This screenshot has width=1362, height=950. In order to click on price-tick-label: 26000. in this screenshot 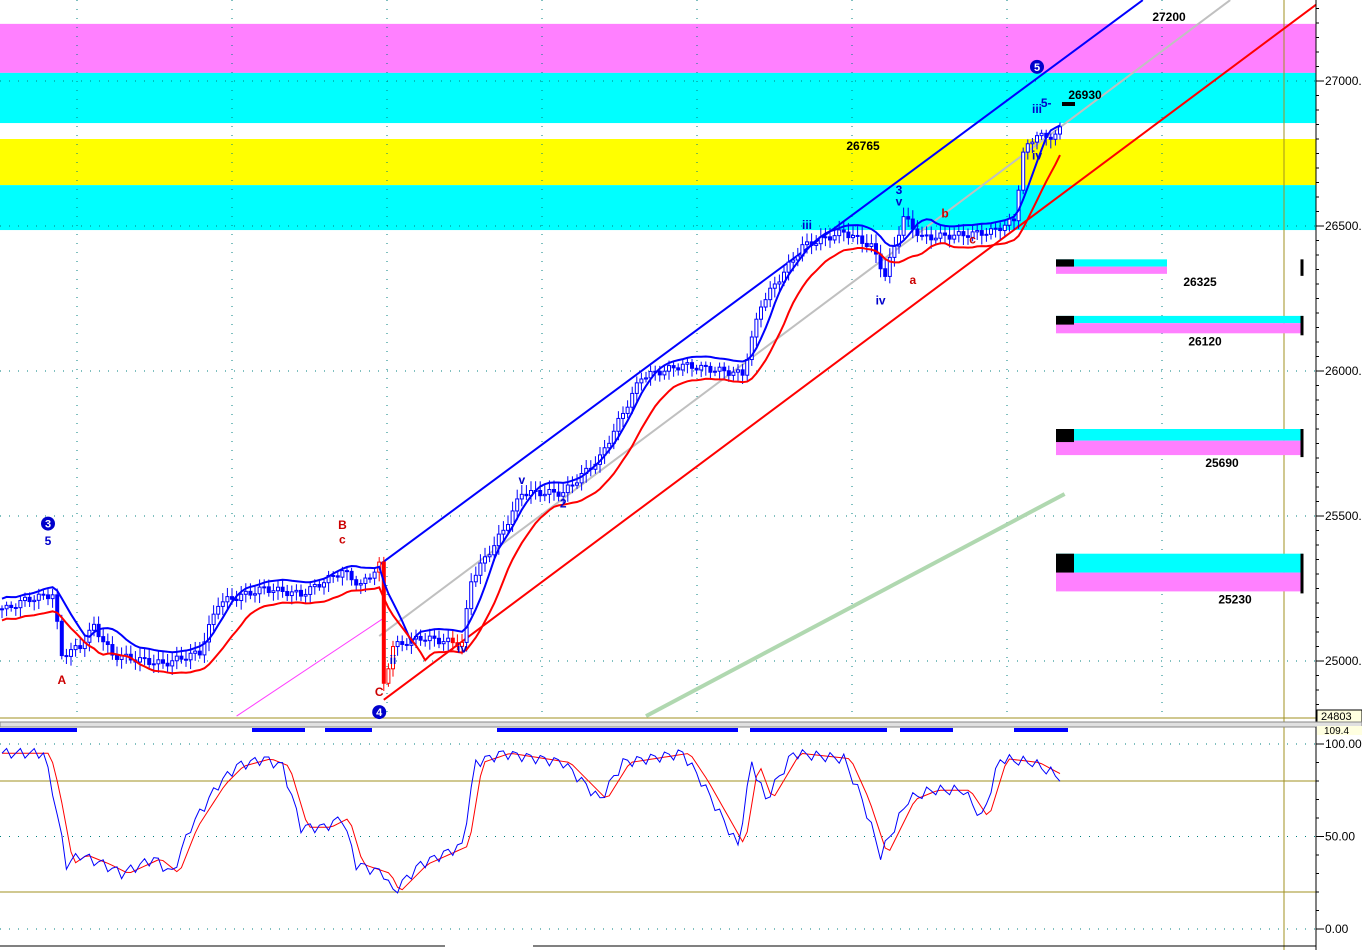, I will do `click(1343, 371)`.